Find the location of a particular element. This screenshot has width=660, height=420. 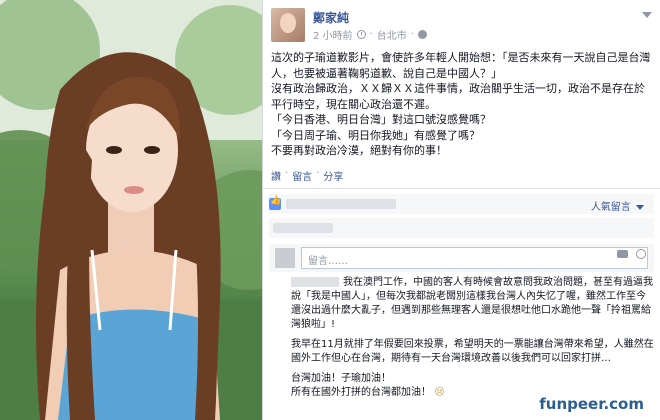

post-paragraph: 「今日周子瑜、明日你我她」有感覺了嗎？ is located at coordinates (375, 135).